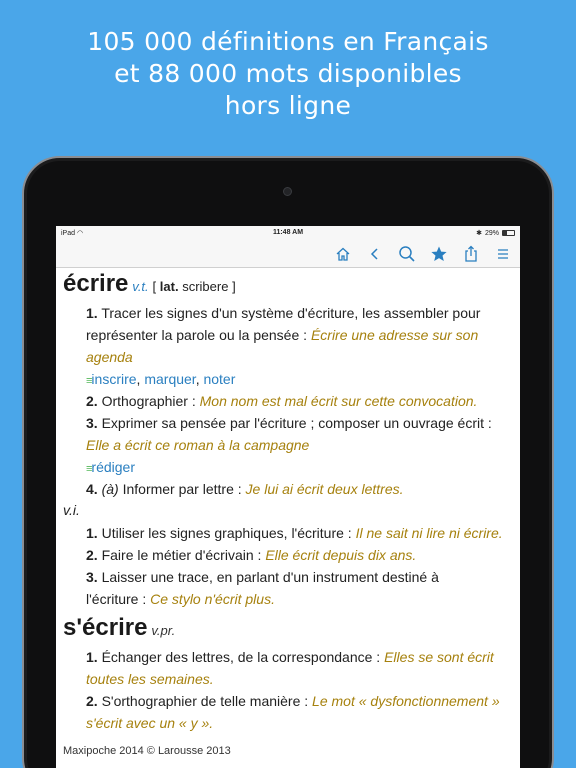  What do you see at coordinates (375, 254) in the screenshot?
I see `back-icon` at bounding box center [375, 254].